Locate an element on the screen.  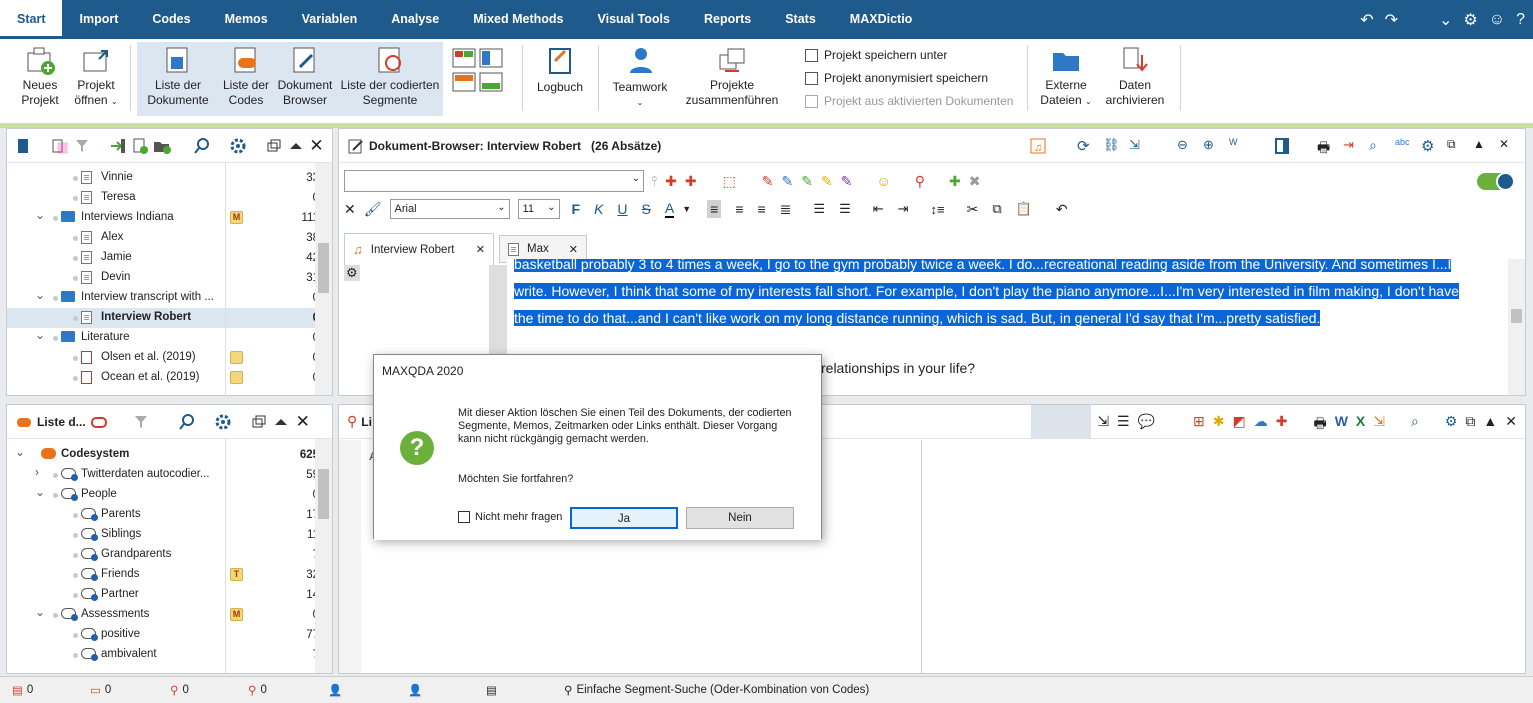
tree-item: Partner 14 is located at coordinates (167, 595).